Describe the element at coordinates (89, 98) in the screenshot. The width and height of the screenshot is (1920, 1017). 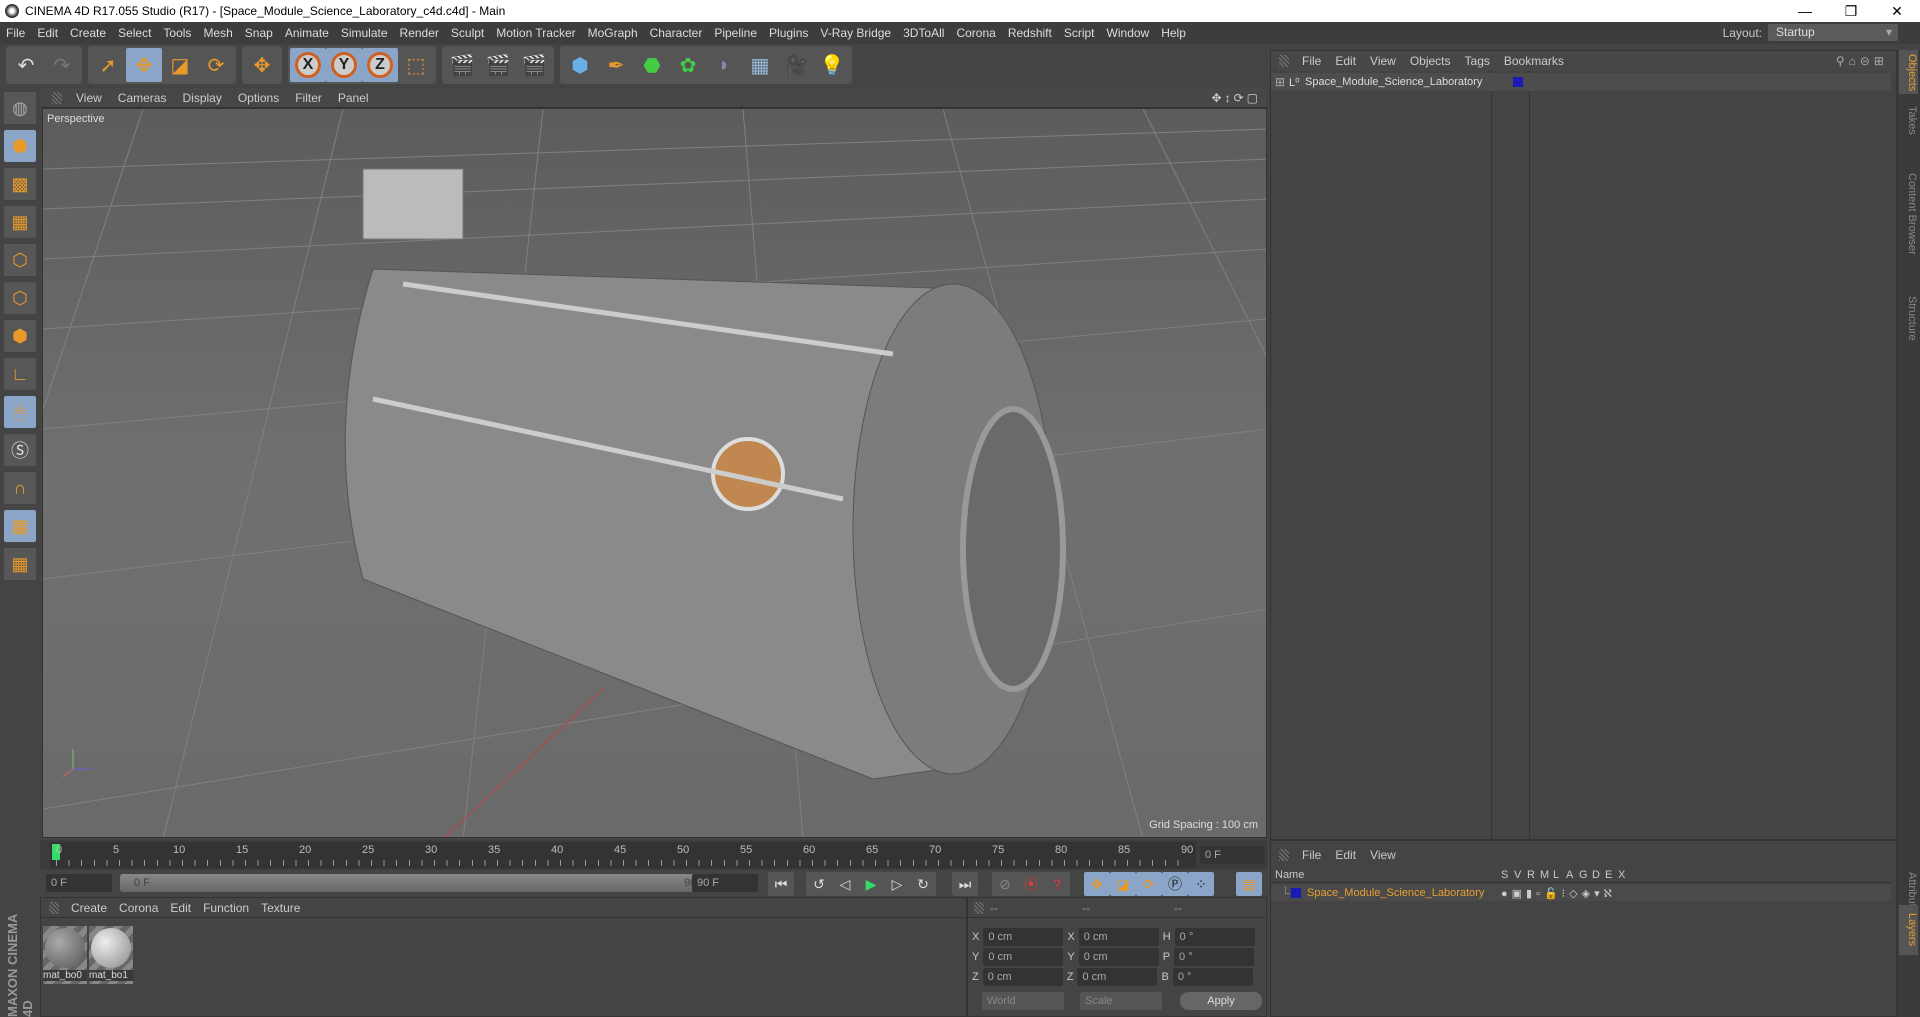
I see `viewport-menu-view: View` at that location.